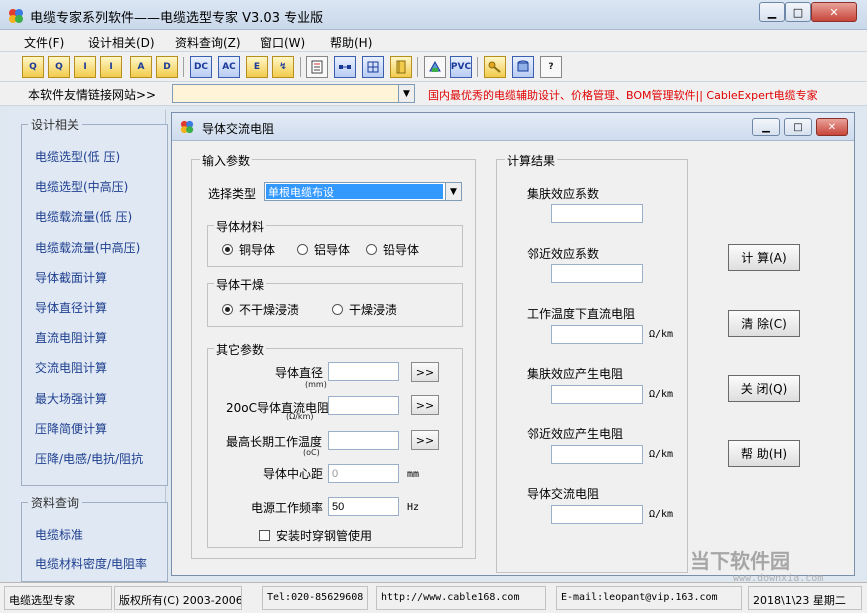 The height and width of the screenshot is (613, 867). What do you see at coordinates (81, 186) in the screenshot?
I see `sidebar-item-cable-select-hv: 电缆选型(中高压)` at bounding box center [81, 186].